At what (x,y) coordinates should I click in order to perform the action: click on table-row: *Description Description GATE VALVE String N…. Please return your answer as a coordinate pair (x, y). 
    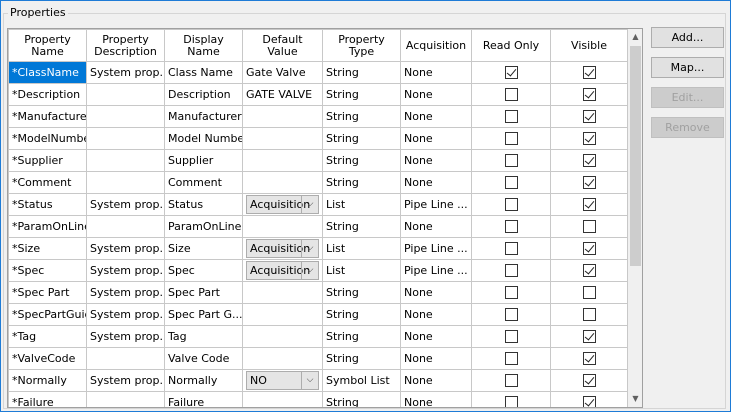
    Looking at the image, I should click on (318, 94).